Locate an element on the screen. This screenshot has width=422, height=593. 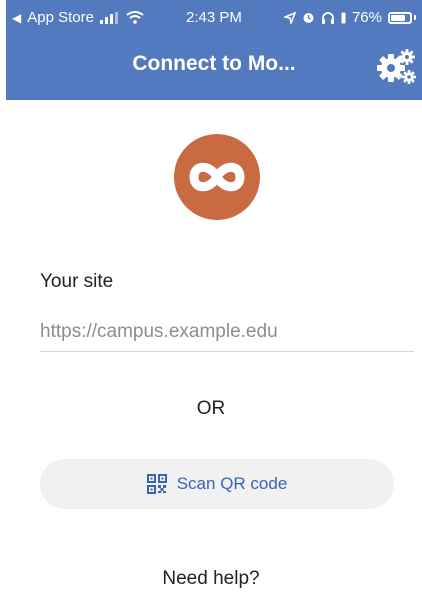
site-url-input is located at coordinates (227, 332).